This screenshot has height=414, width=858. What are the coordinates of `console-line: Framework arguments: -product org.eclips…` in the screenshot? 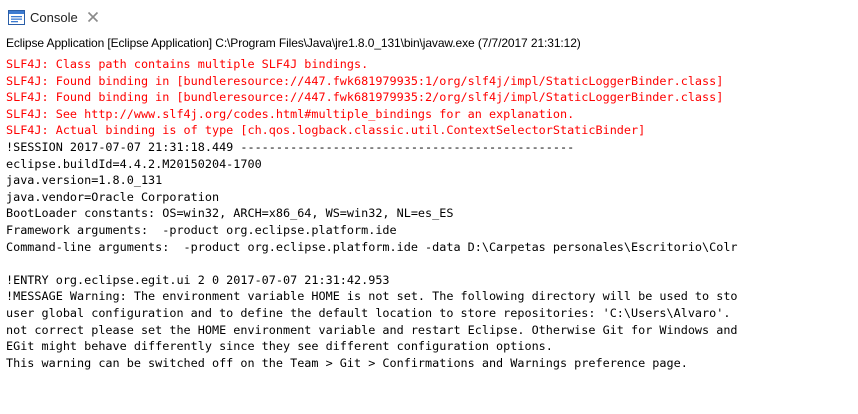 It's located at (201, 229).